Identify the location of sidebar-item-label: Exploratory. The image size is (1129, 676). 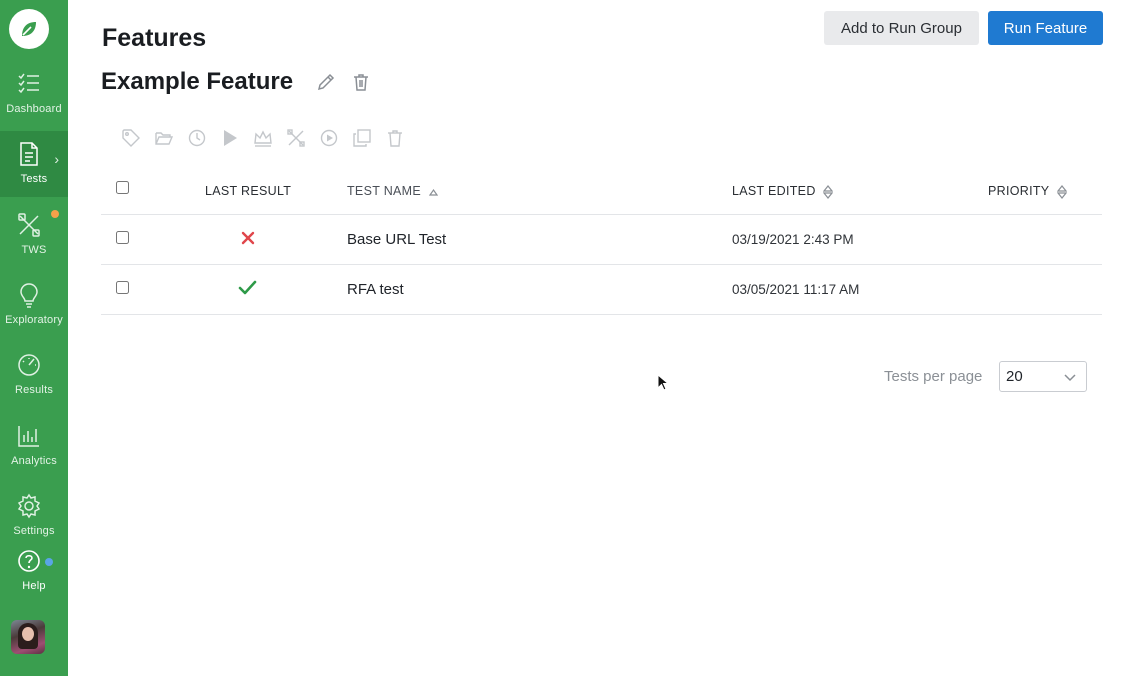
(34, 320).